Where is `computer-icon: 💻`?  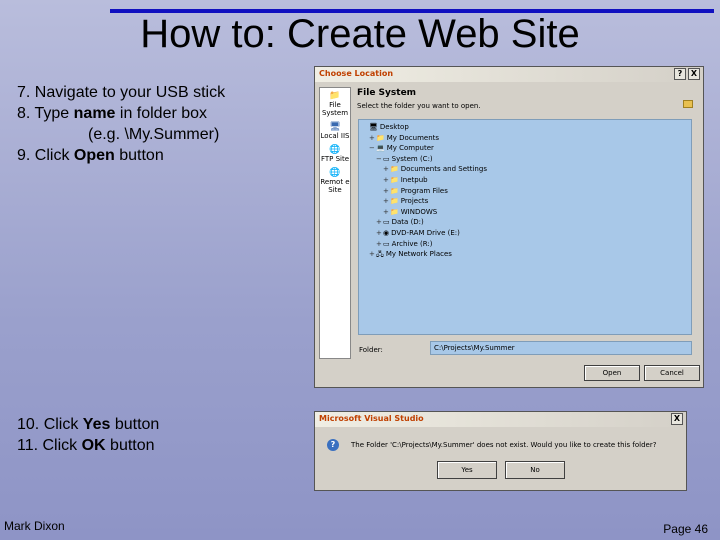 computer-icon: 💻 is located at coordinates (380, 148).